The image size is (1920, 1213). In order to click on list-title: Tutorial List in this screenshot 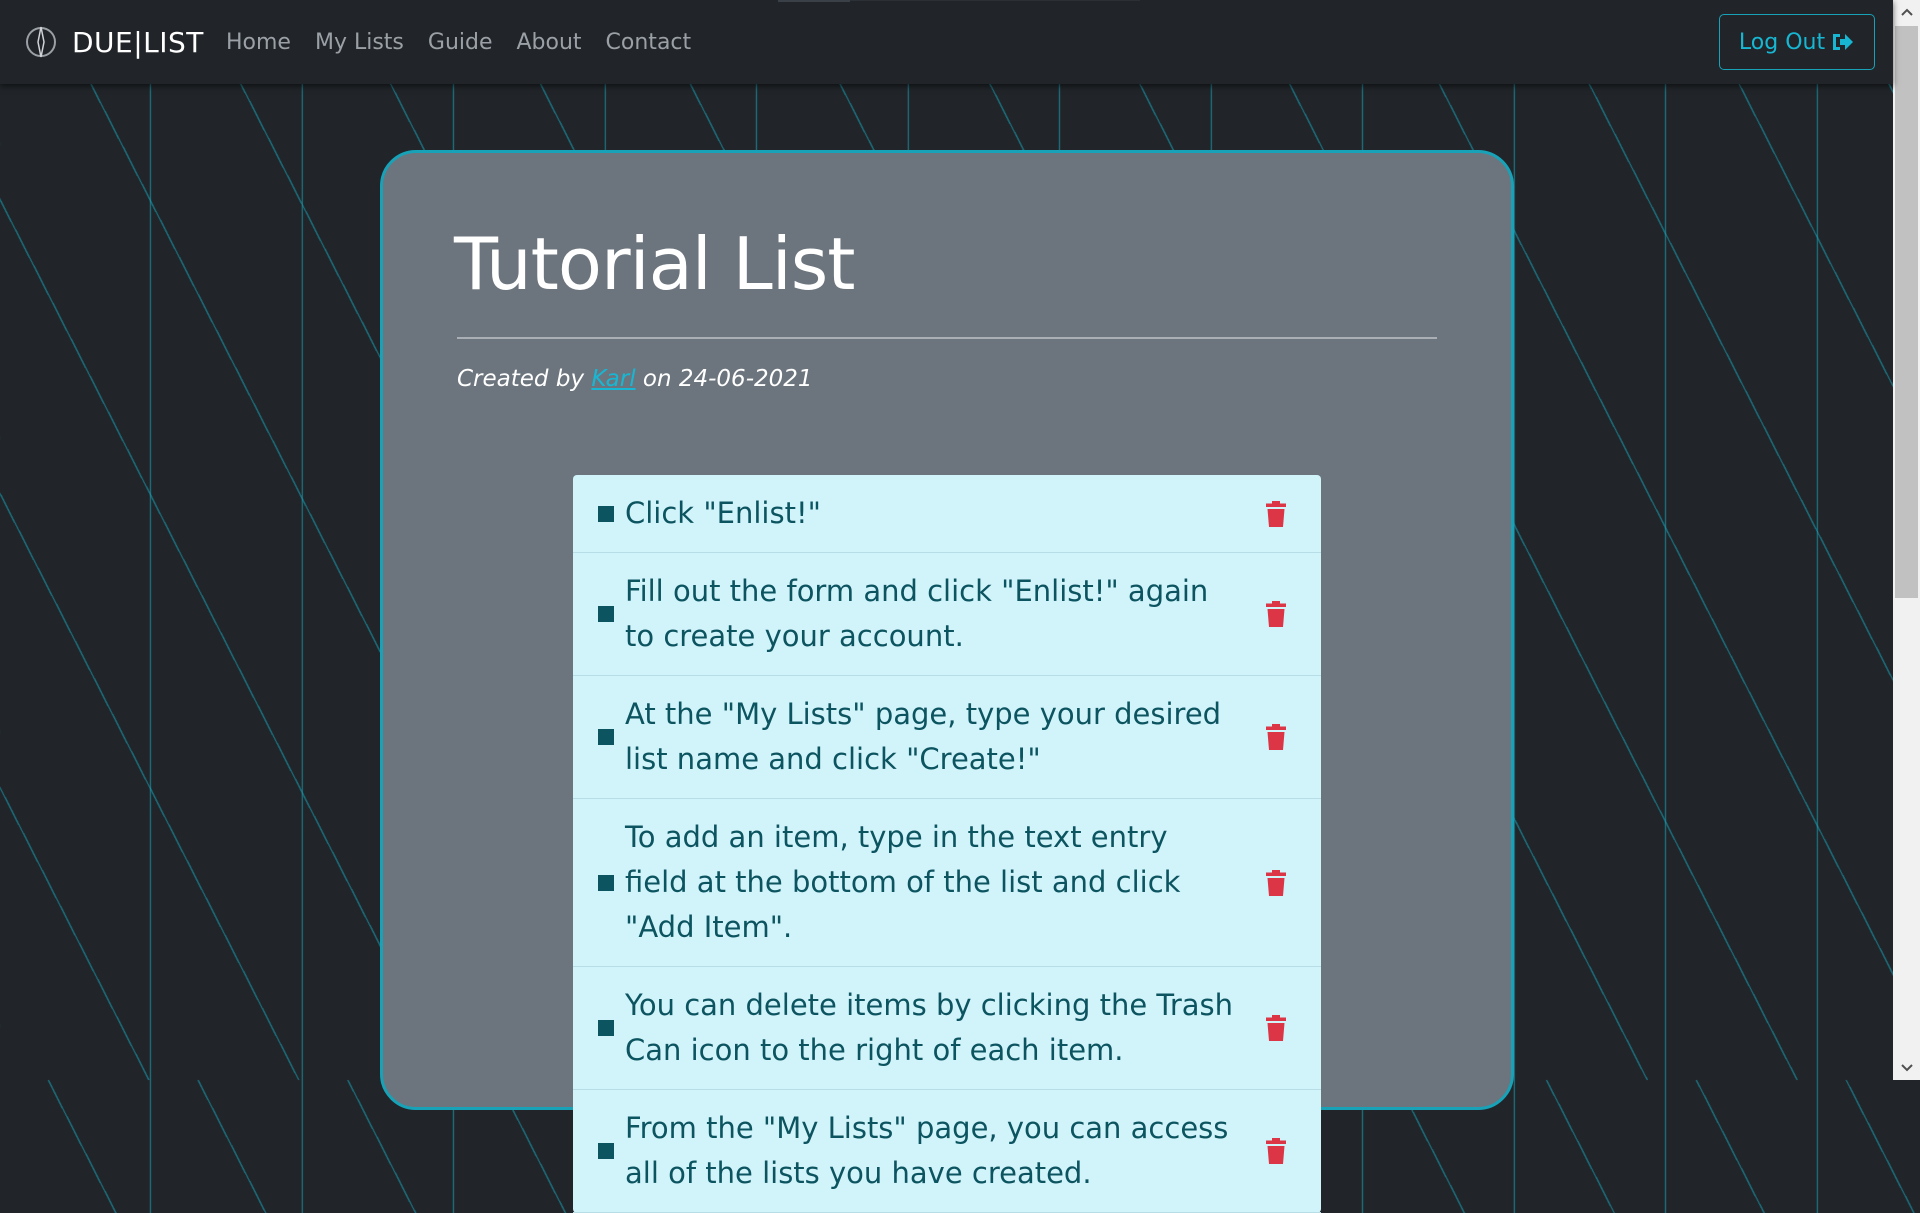, I will do `click(654, 264)`.